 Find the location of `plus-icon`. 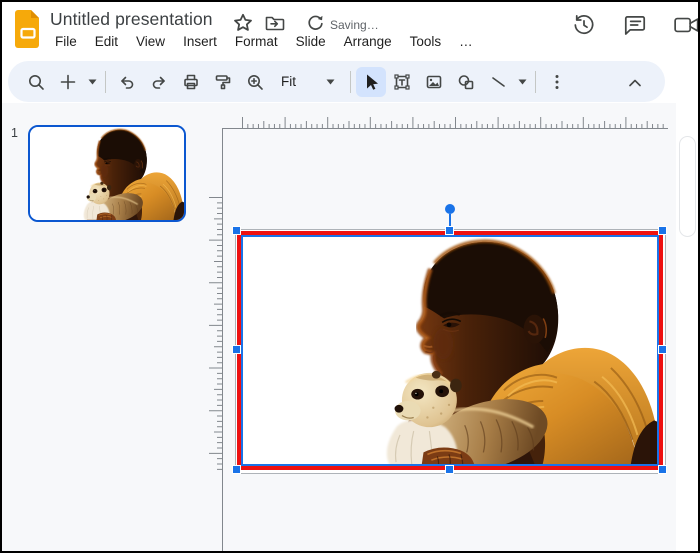

plus-icon is located at coordinates (68, 81).